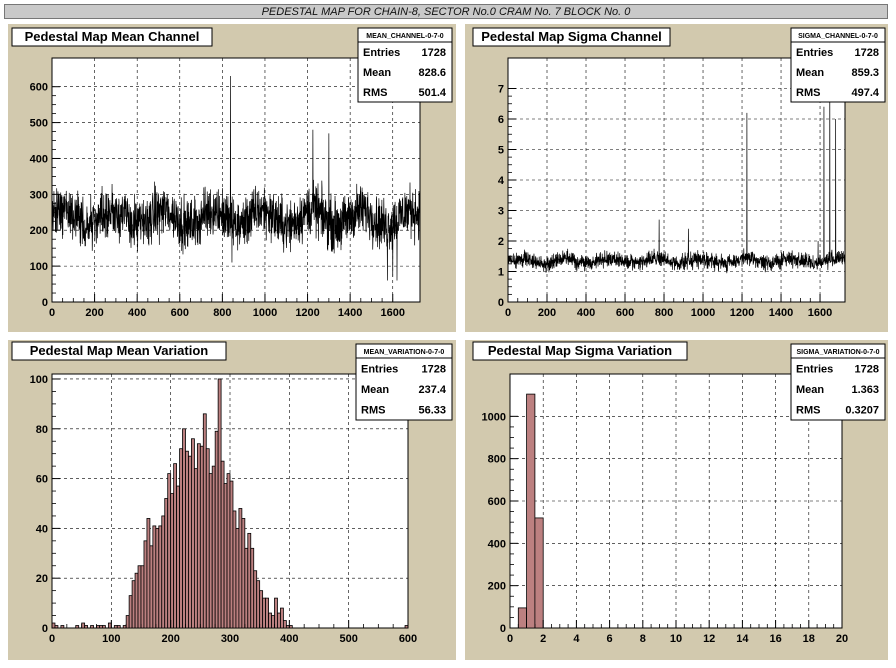 The image size is (896, 668). I want to click on y-tick-label: 7, so click(501, 90).